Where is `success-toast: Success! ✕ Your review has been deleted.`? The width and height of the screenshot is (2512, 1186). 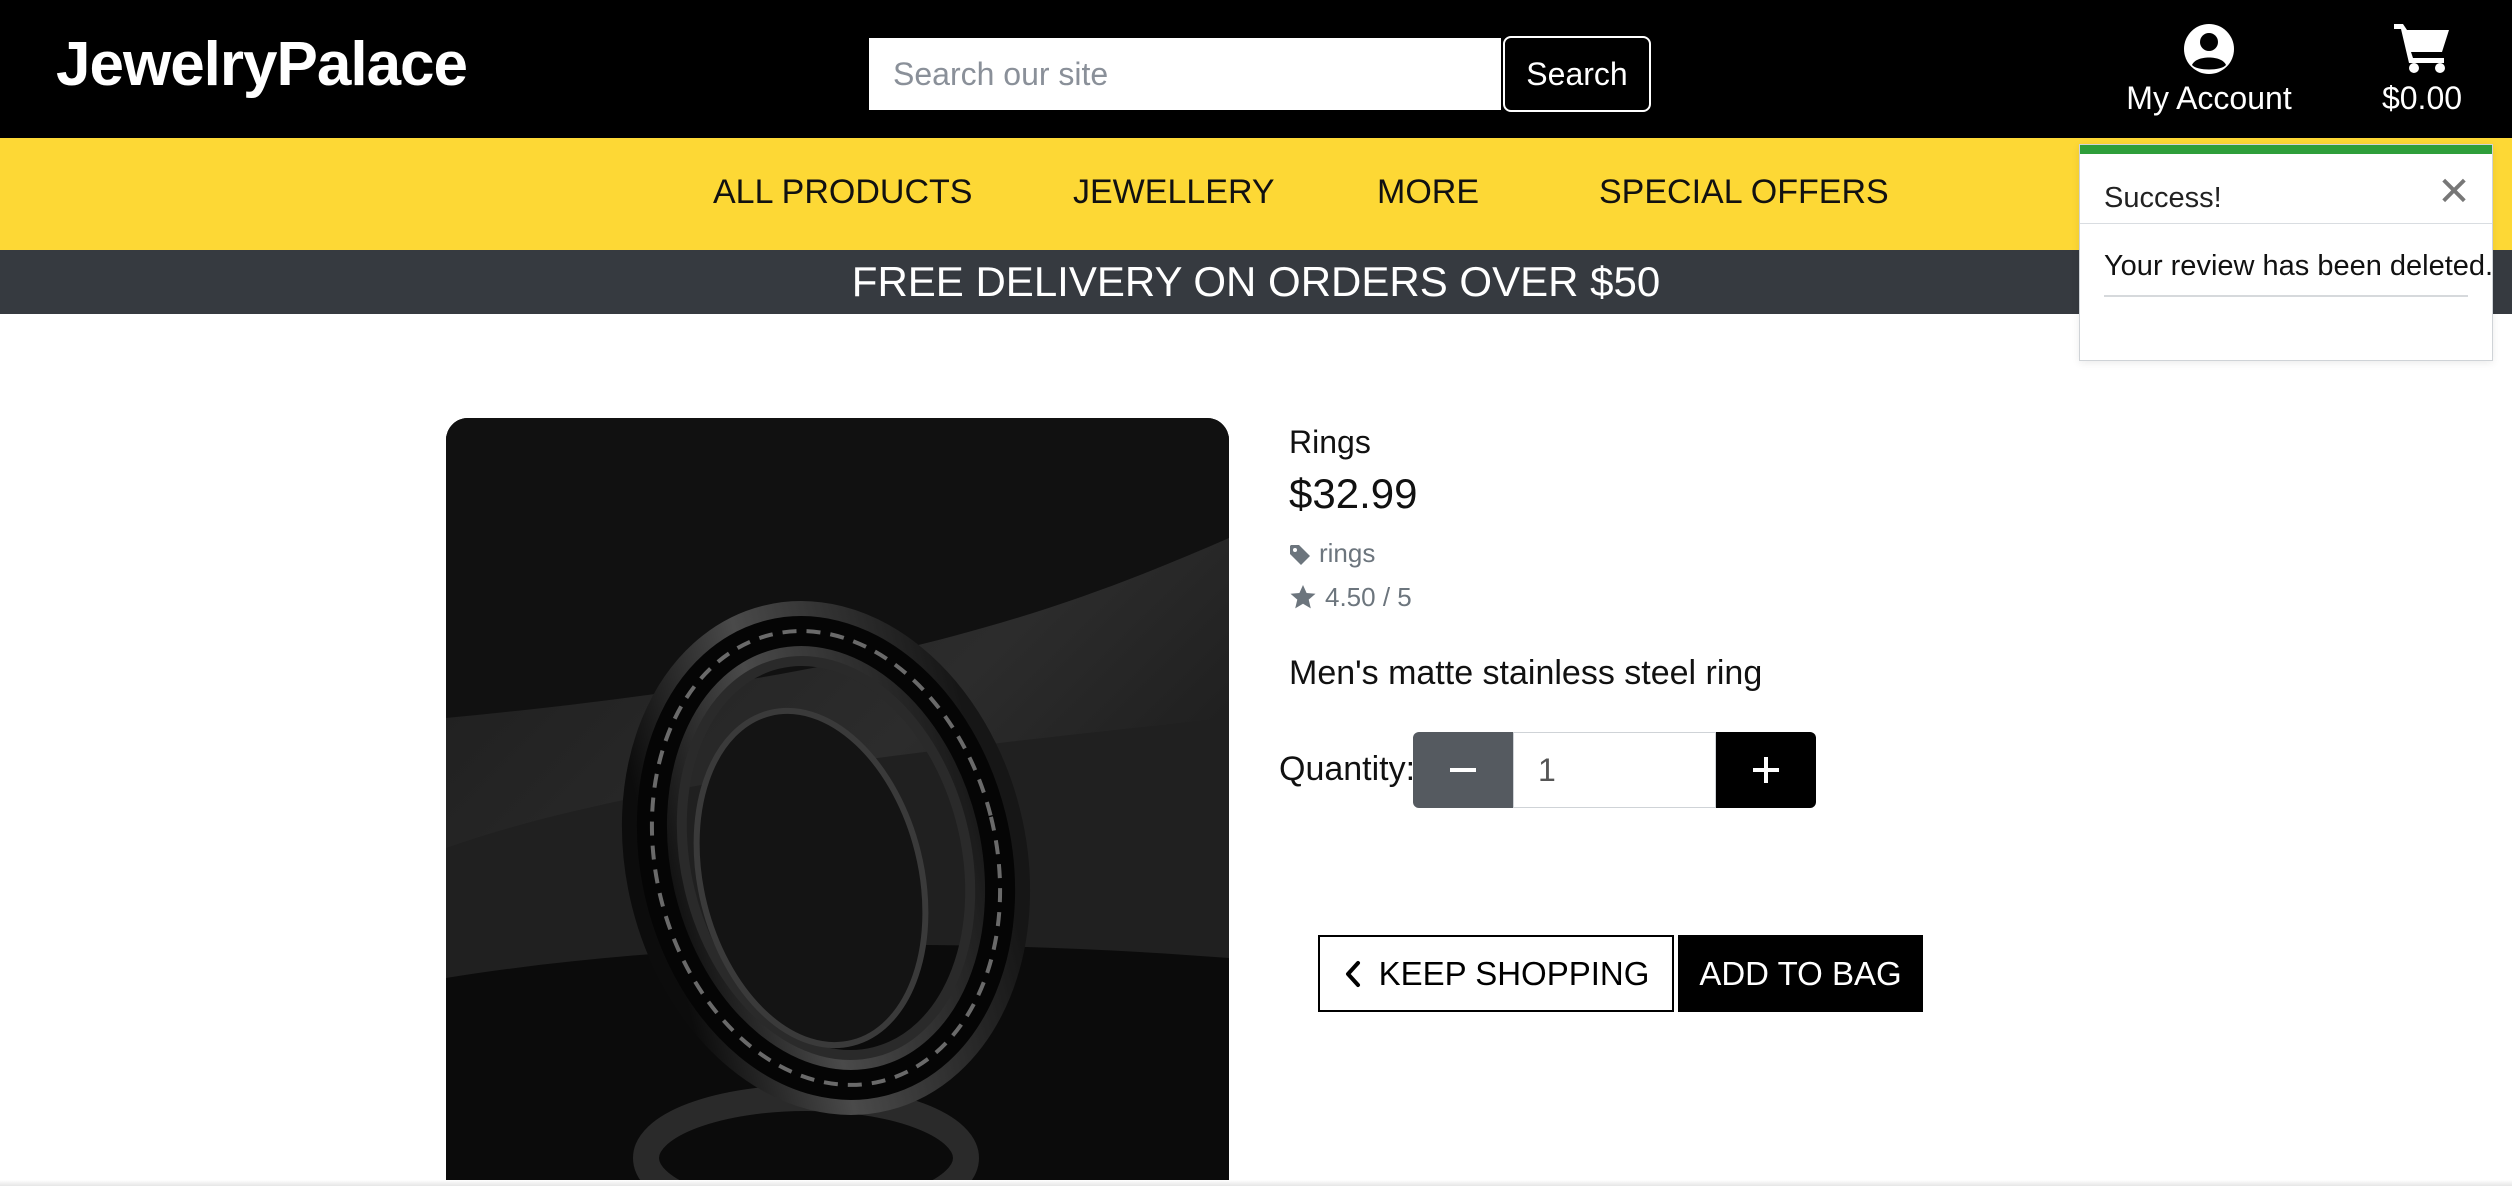 success-toast: Success! ✕ Your review has been deleted. is located at coordinates (2286, 252).